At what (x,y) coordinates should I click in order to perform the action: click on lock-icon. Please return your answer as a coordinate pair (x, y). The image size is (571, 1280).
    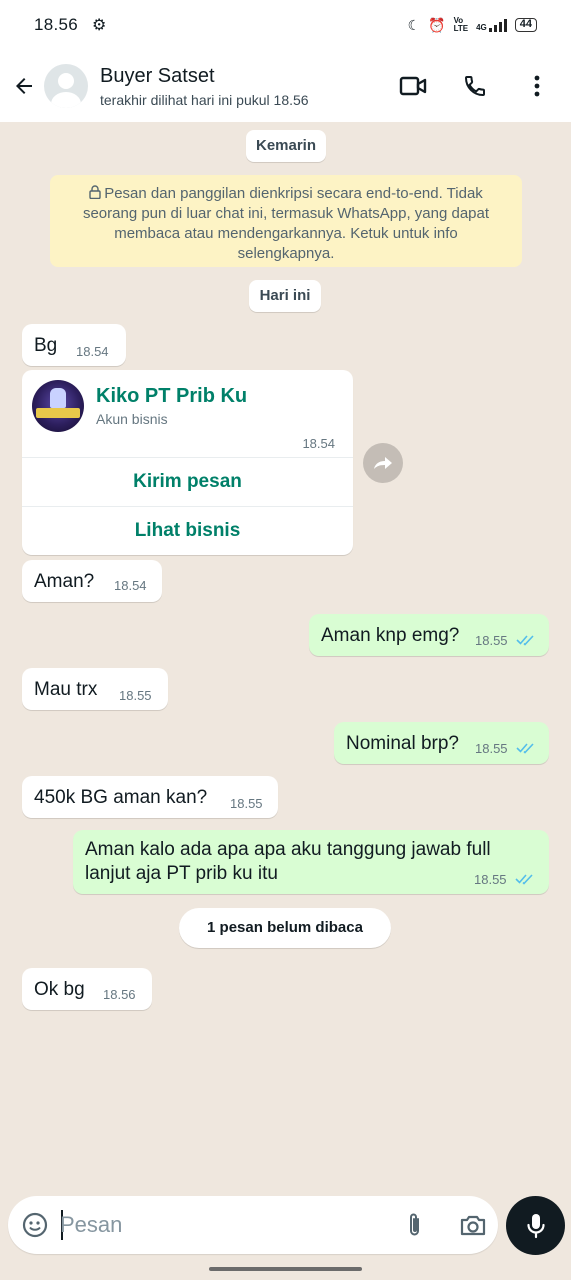
    Looking at the image, I should click on (95, 192).